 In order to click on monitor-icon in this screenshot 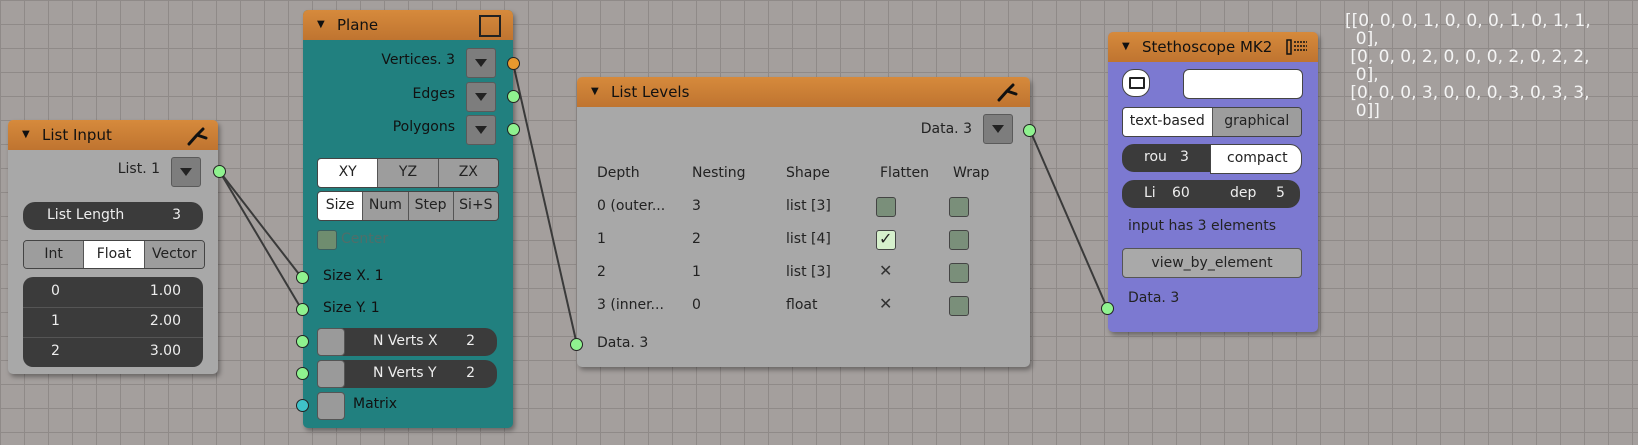, I will do `click(1137, 83)`.